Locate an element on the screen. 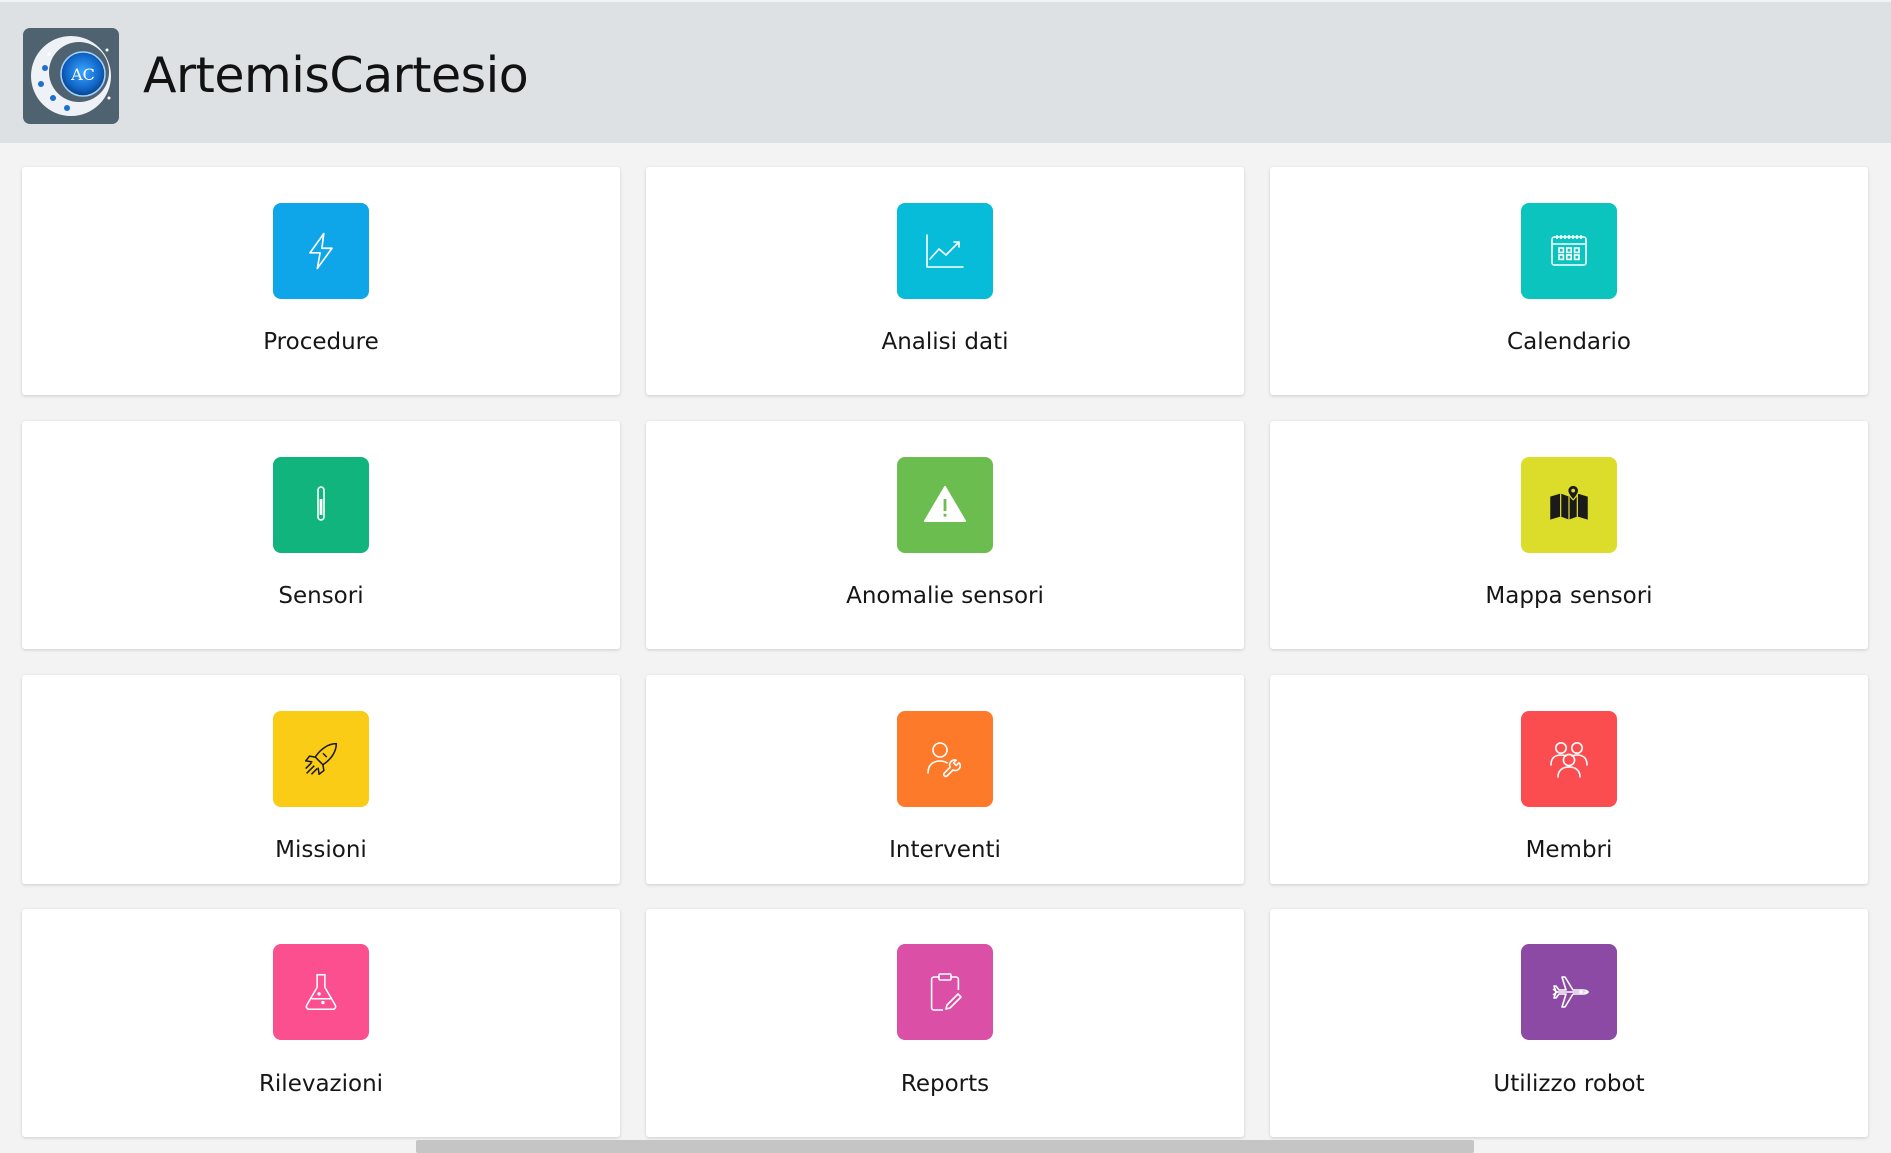 This screenshot has width=1891, height=1153. lightning-icon is located at coordinates (321, 251).